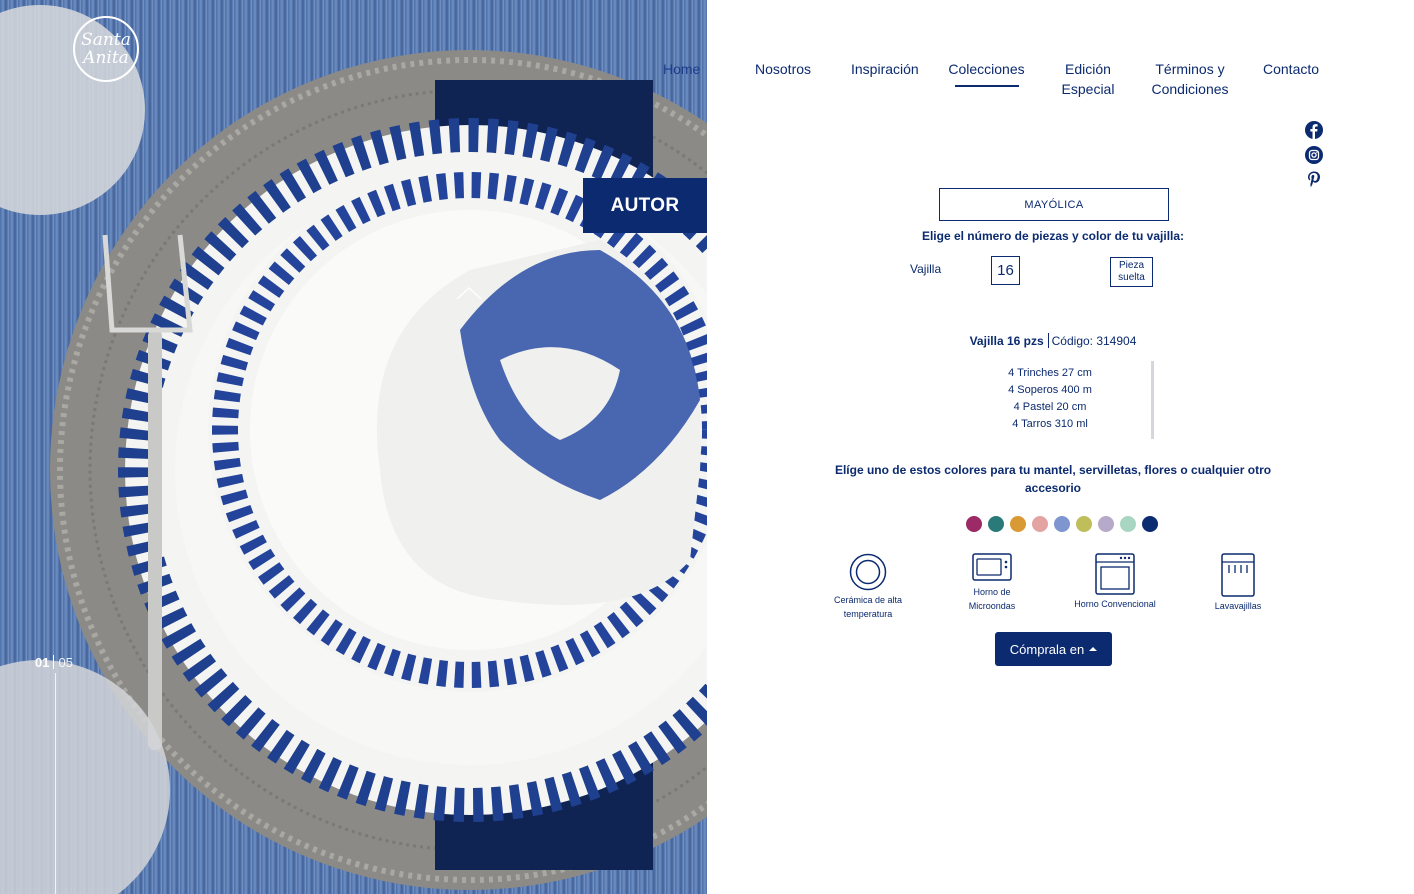 The width and height of the screenshot is (1414, 894). What do you see at coordinates (1238, 606) in the screenshot?
I see `feature-label: Lavavajillas` at bounding box center [1238, 606].